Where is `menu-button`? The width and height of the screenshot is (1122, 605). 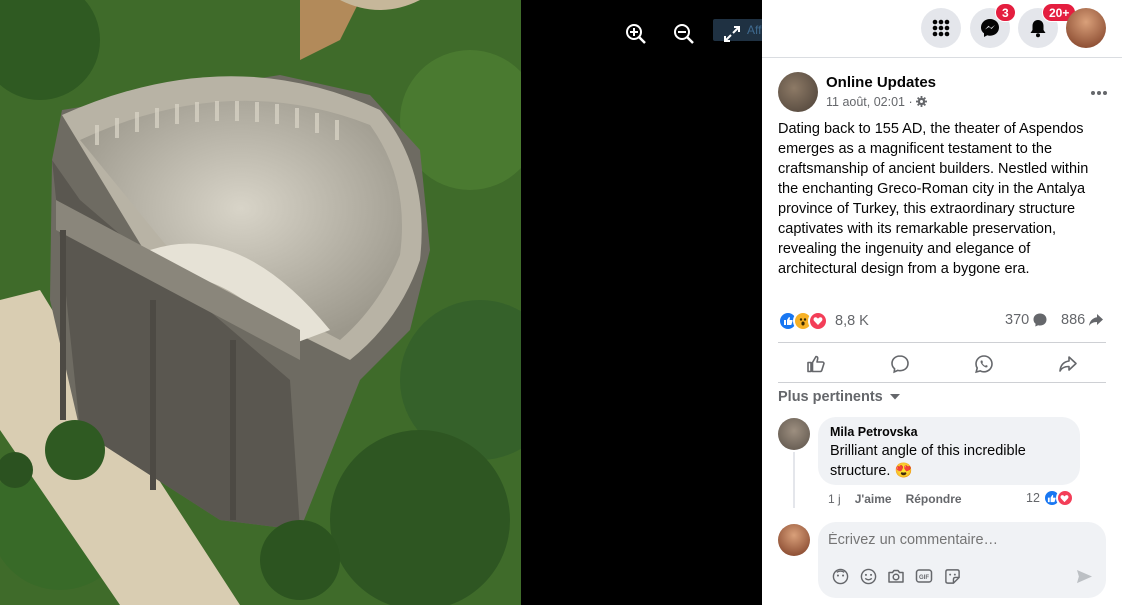
menu-button is located at coordinates (941, 28).